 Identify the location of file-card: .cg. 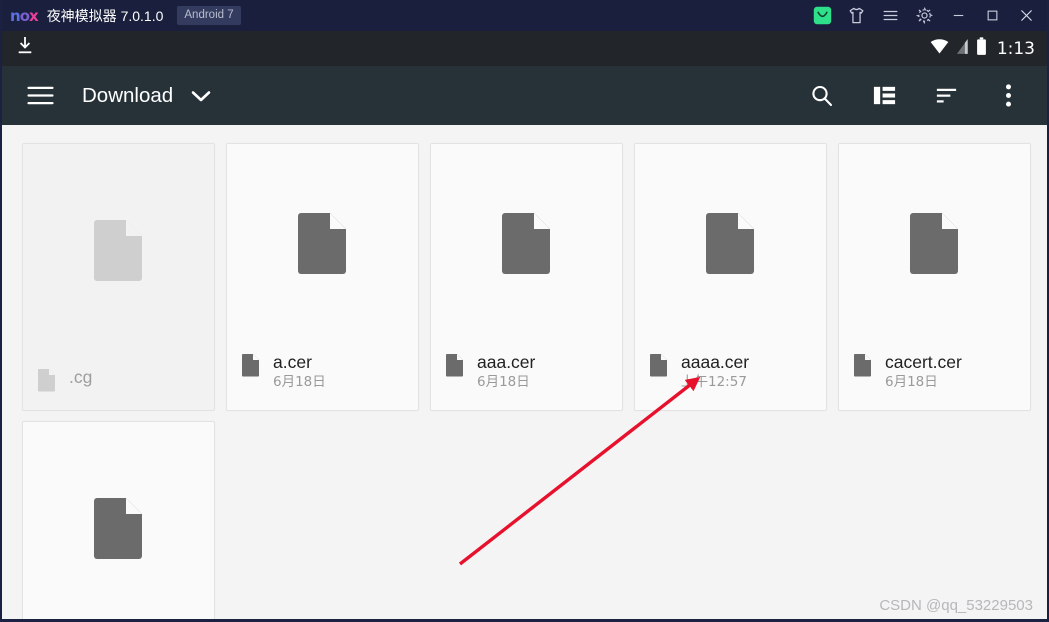
(118, 277).